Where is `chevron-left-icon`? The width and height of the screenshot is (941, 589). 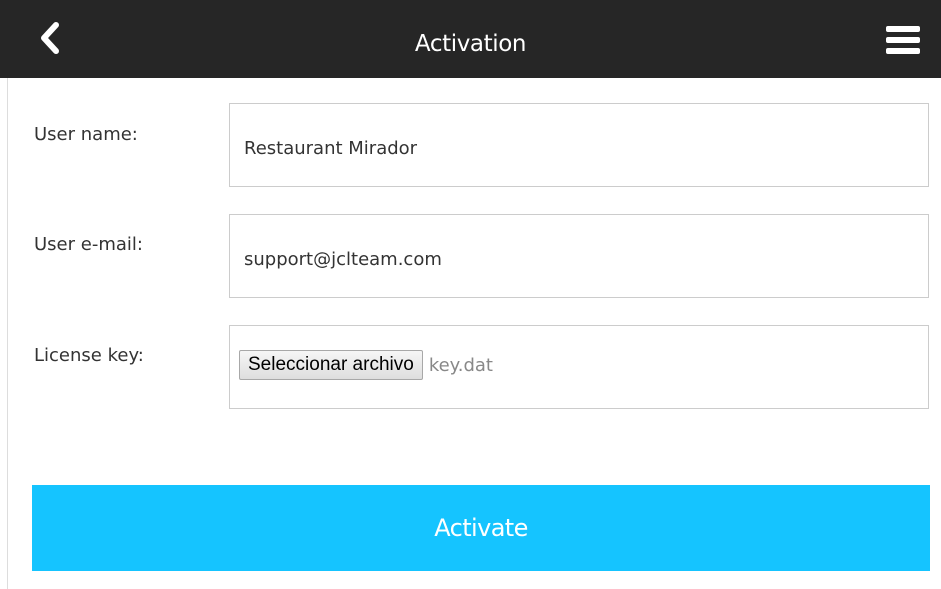
chevron-left-icon is located at coordinates (50, 38).